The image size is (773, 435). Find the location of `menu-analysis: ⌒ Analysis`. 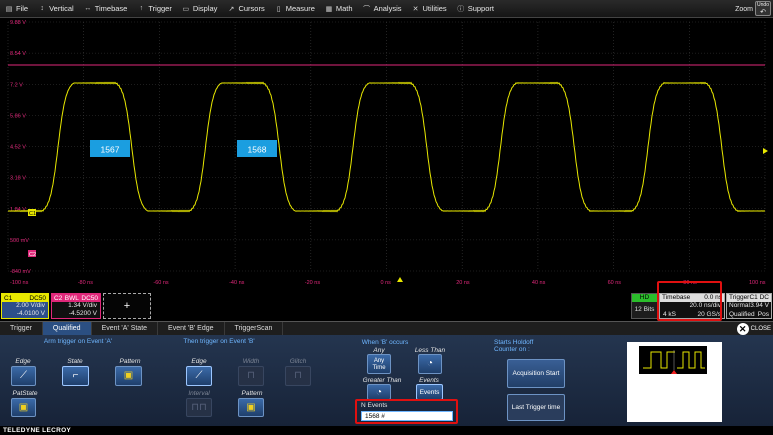

menu-analysis: ⌒ Analysis is located at coordinates (382, 9).